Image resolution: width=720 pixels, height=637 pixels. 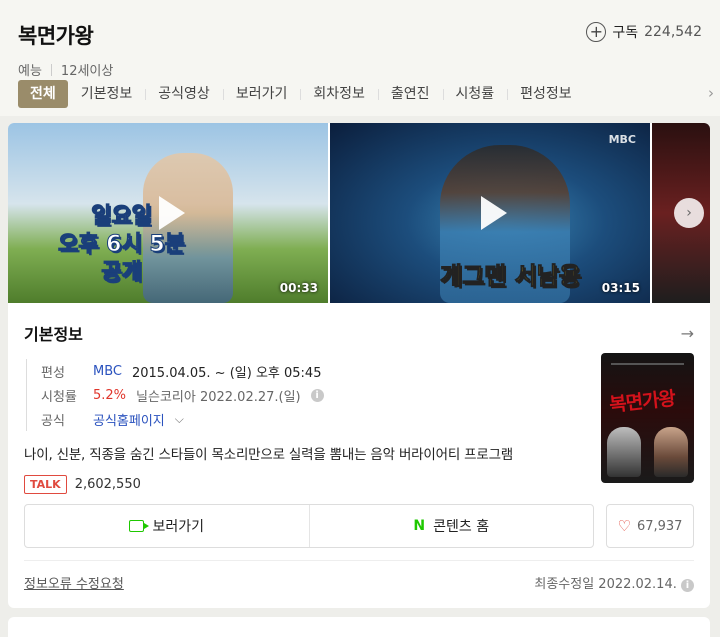 I want to click on tab-schedule: 편성정보, so click(x=546, y=94).